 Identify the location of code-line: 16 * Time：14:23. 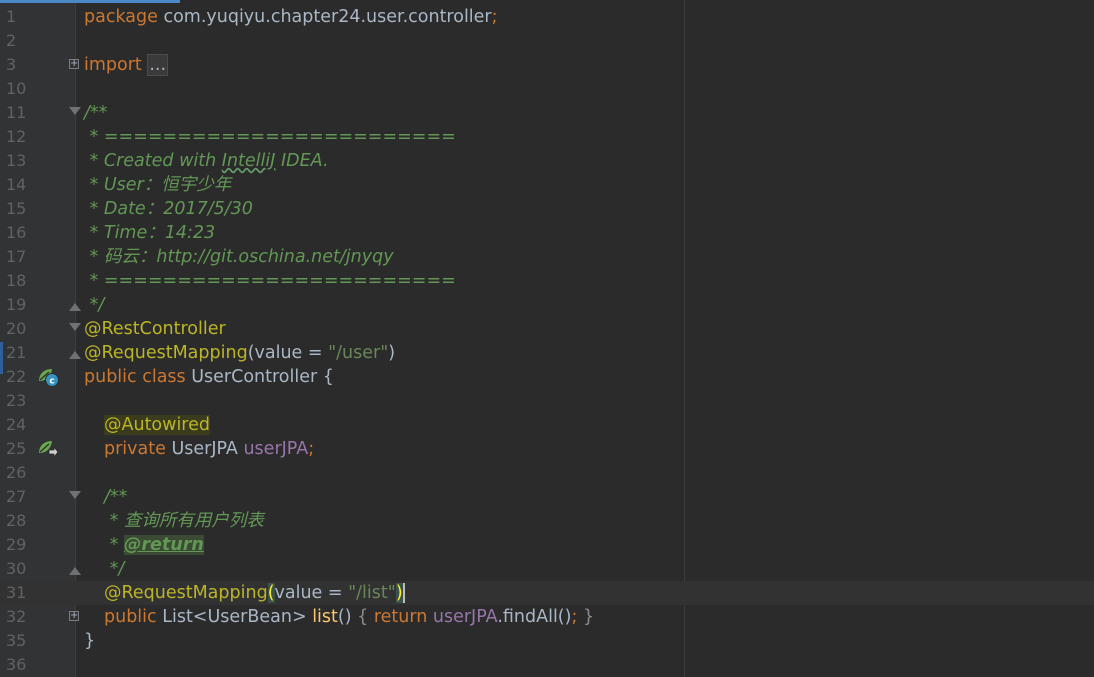
(547, 233).